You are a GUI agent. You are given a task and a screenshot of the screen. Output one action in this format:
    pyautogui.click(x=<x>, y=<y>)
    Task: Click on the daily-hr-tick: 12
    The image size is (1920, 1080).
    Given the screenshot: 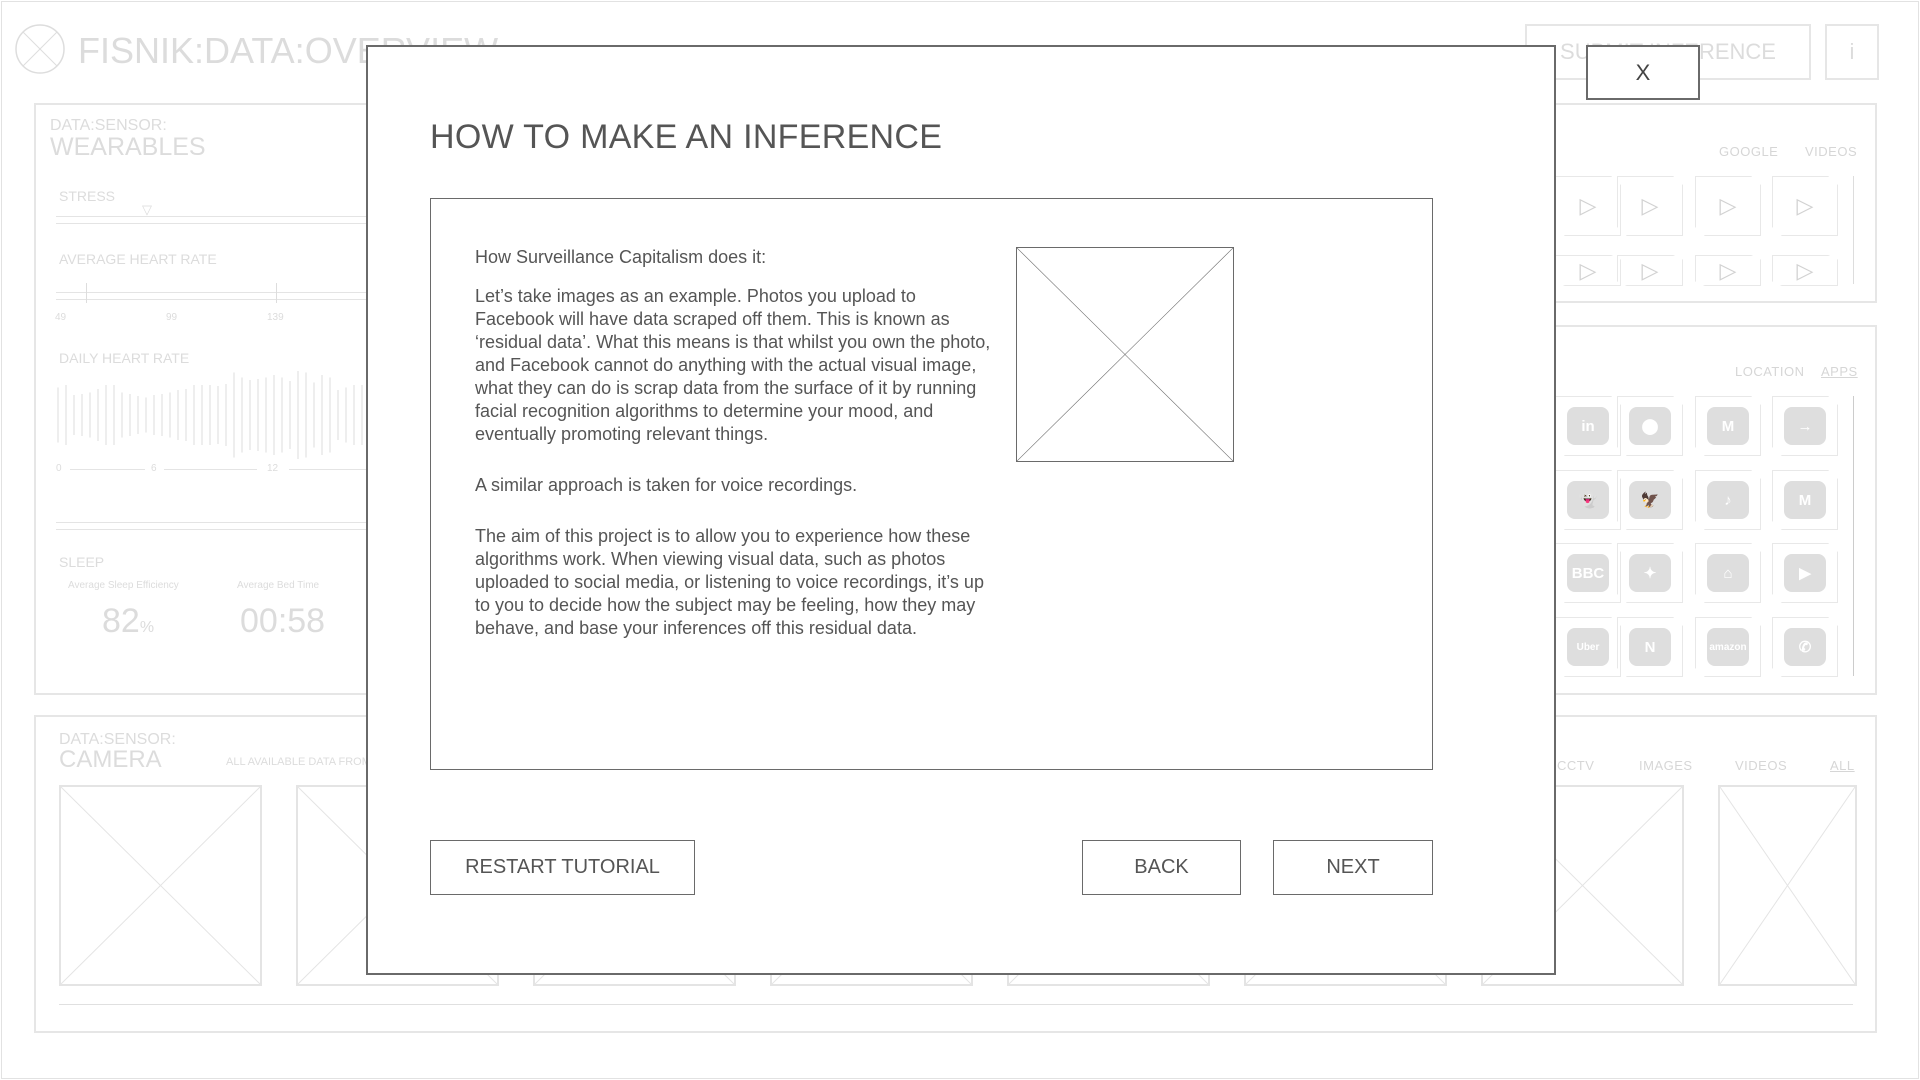 What is the action you would take?
    pyautogui.click(x=273, y=468)
    